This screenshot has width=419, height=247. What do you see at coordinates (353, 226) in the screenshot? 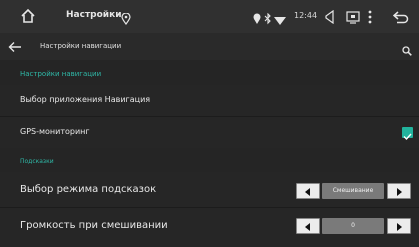
I see `mix-volume-value: 0` at bounding box center [353, 226].